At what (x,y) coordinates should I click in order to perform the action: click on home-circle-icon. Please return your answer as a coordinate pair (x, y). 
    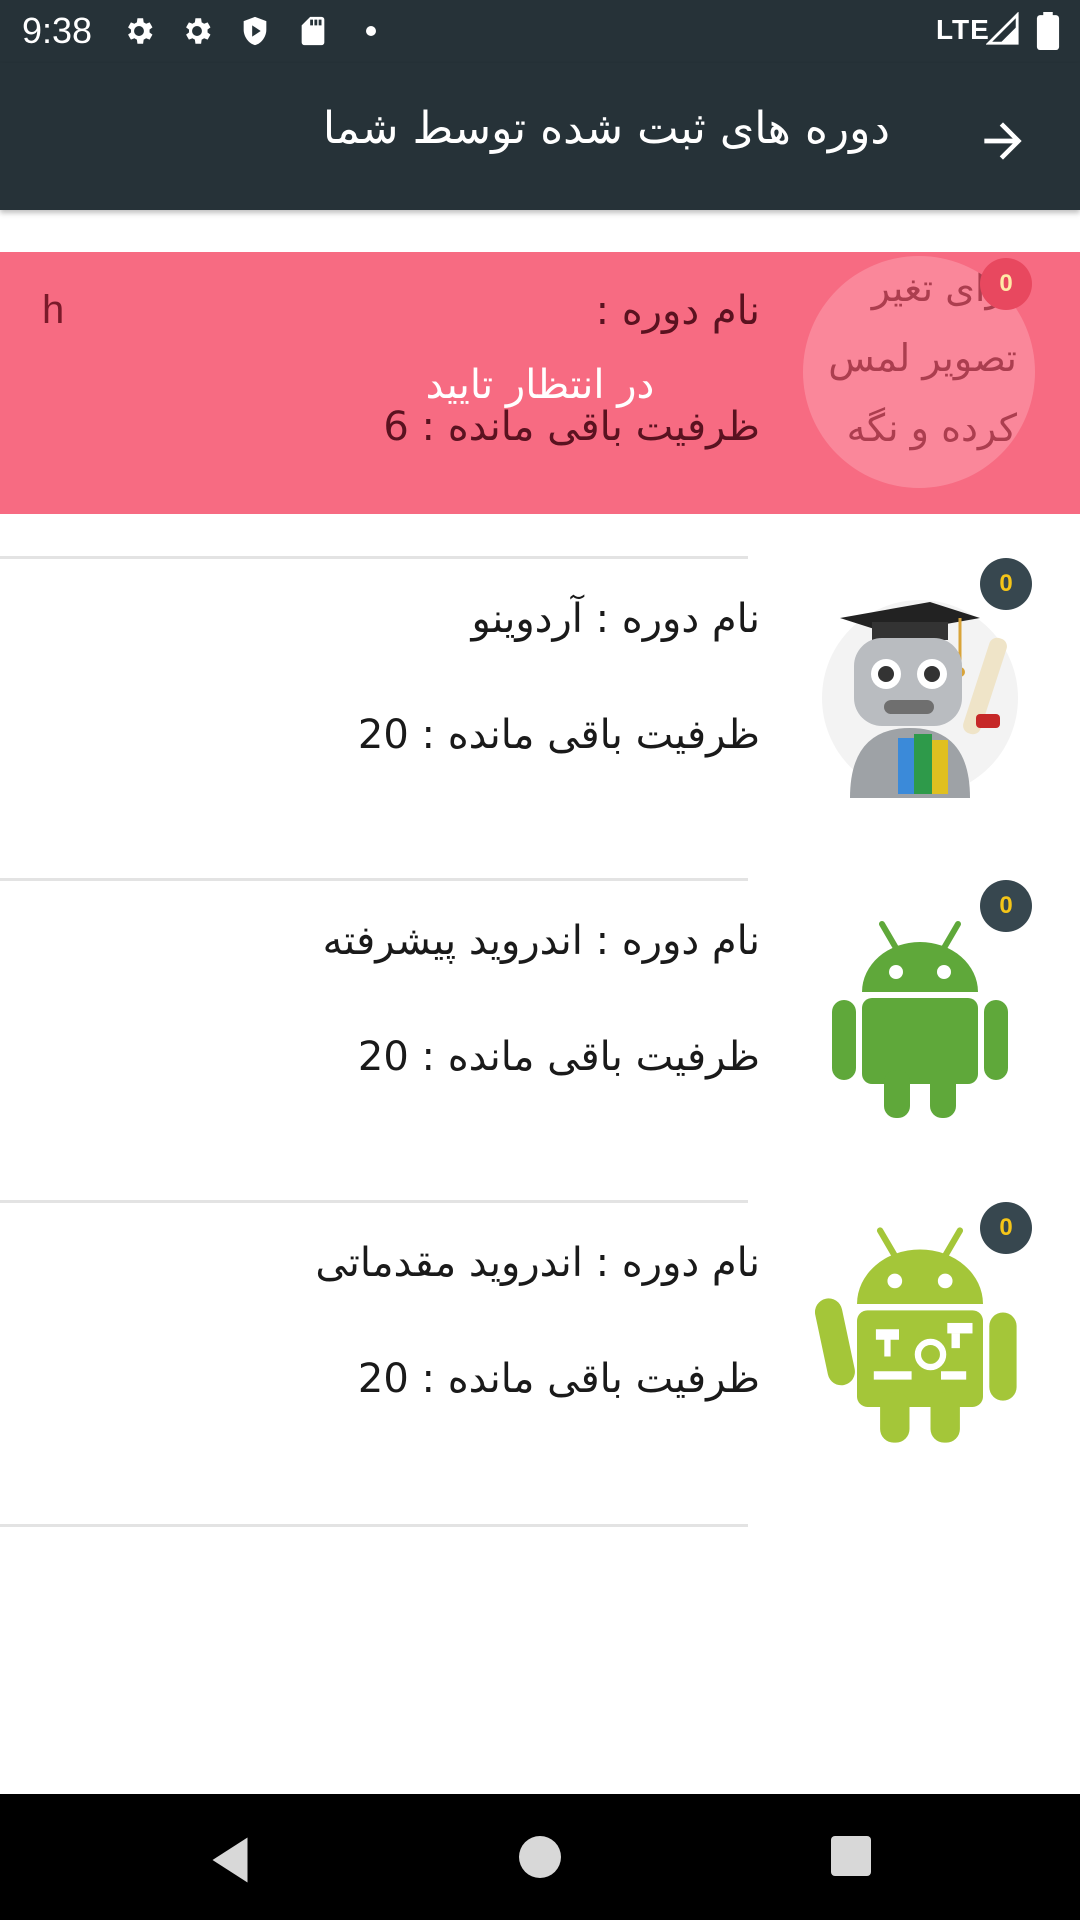
    Looking at the image, I should click on (540, 1857).